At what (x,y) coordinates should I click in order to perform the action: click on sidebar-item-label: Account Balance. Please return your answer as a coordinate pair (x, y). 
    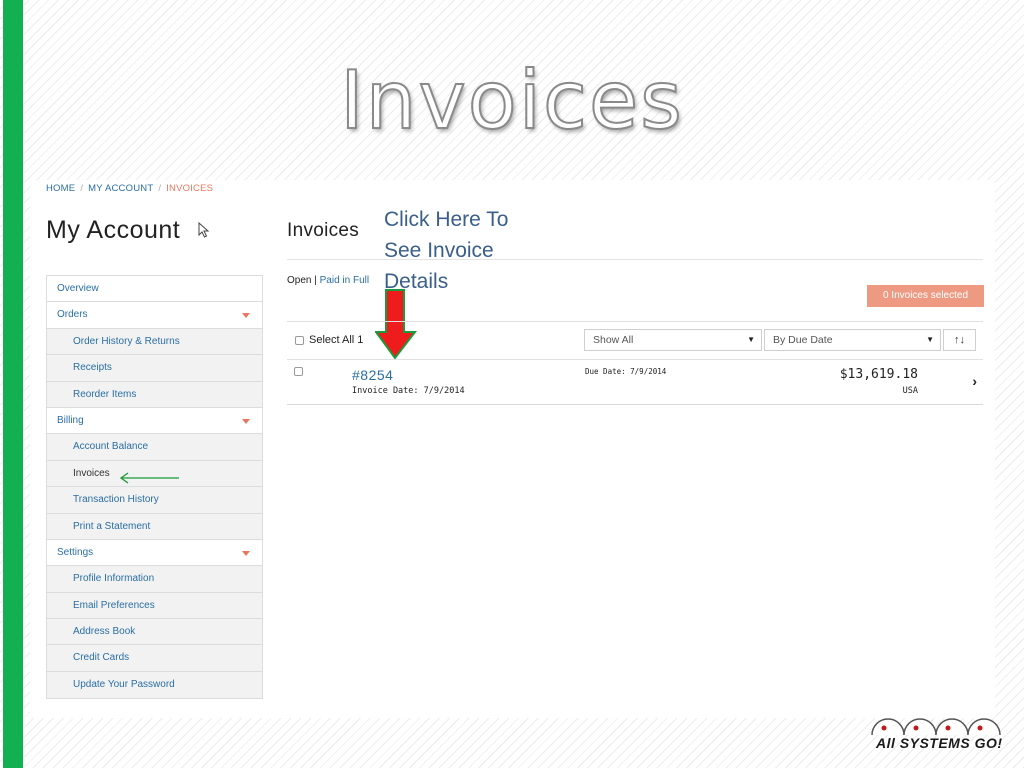
    Looking at the image, I should click on (111, 447).